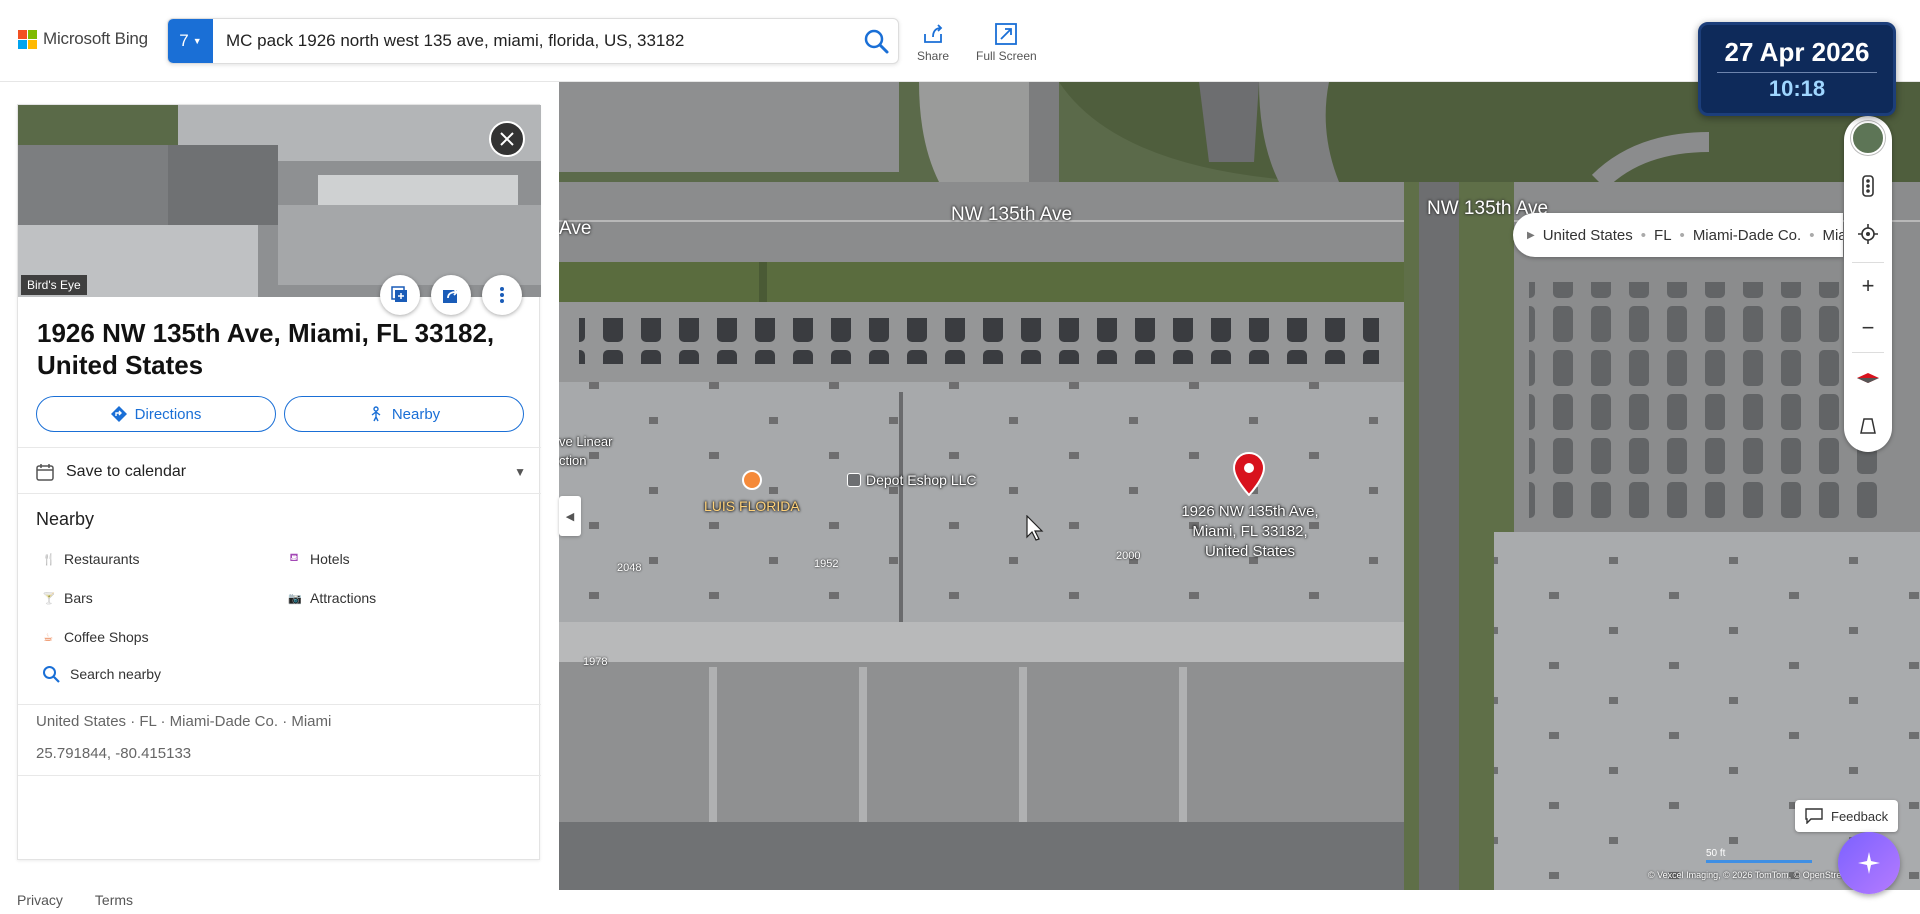 The image size is (1920, 914). What do you see at coordinates (78, 598) in the screenshot?
I see `category-label: Bars` at bounding box center [78, 598].